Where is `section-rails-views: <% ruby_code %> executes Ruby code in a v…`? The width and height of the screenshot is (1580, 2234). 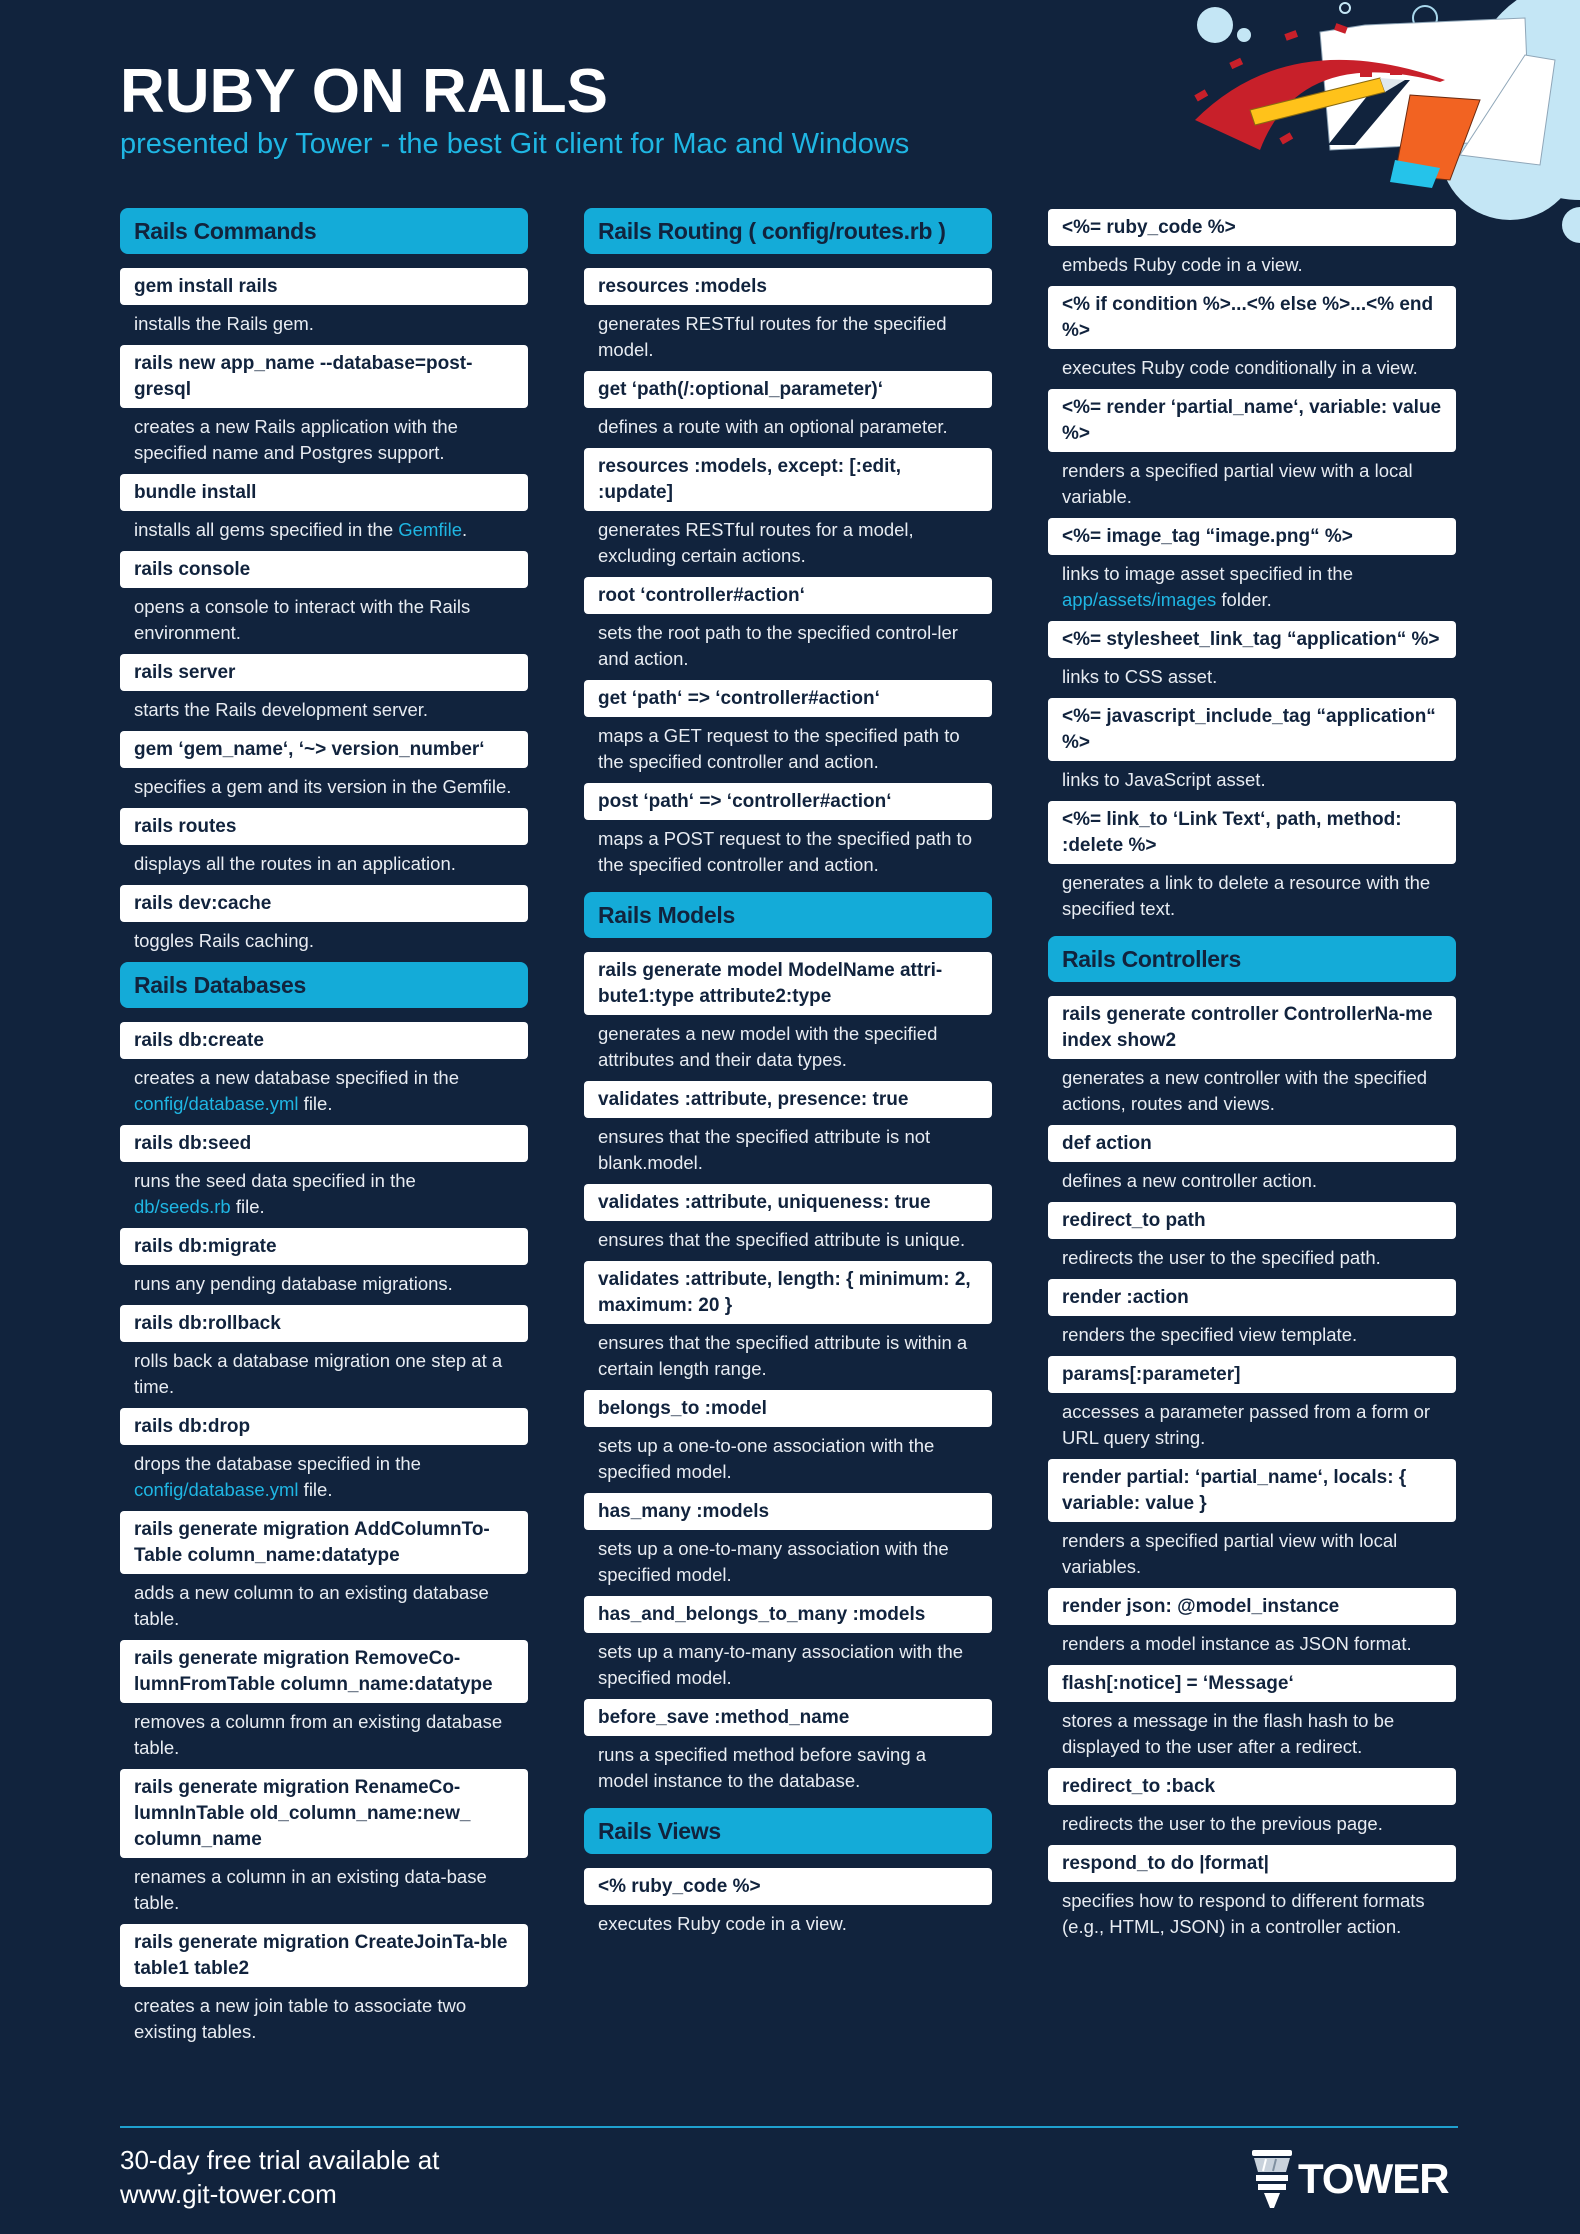 section-rails-views: <% ruby_code %> executes Ruby code in a v… is located at coordinates (788, 1902).